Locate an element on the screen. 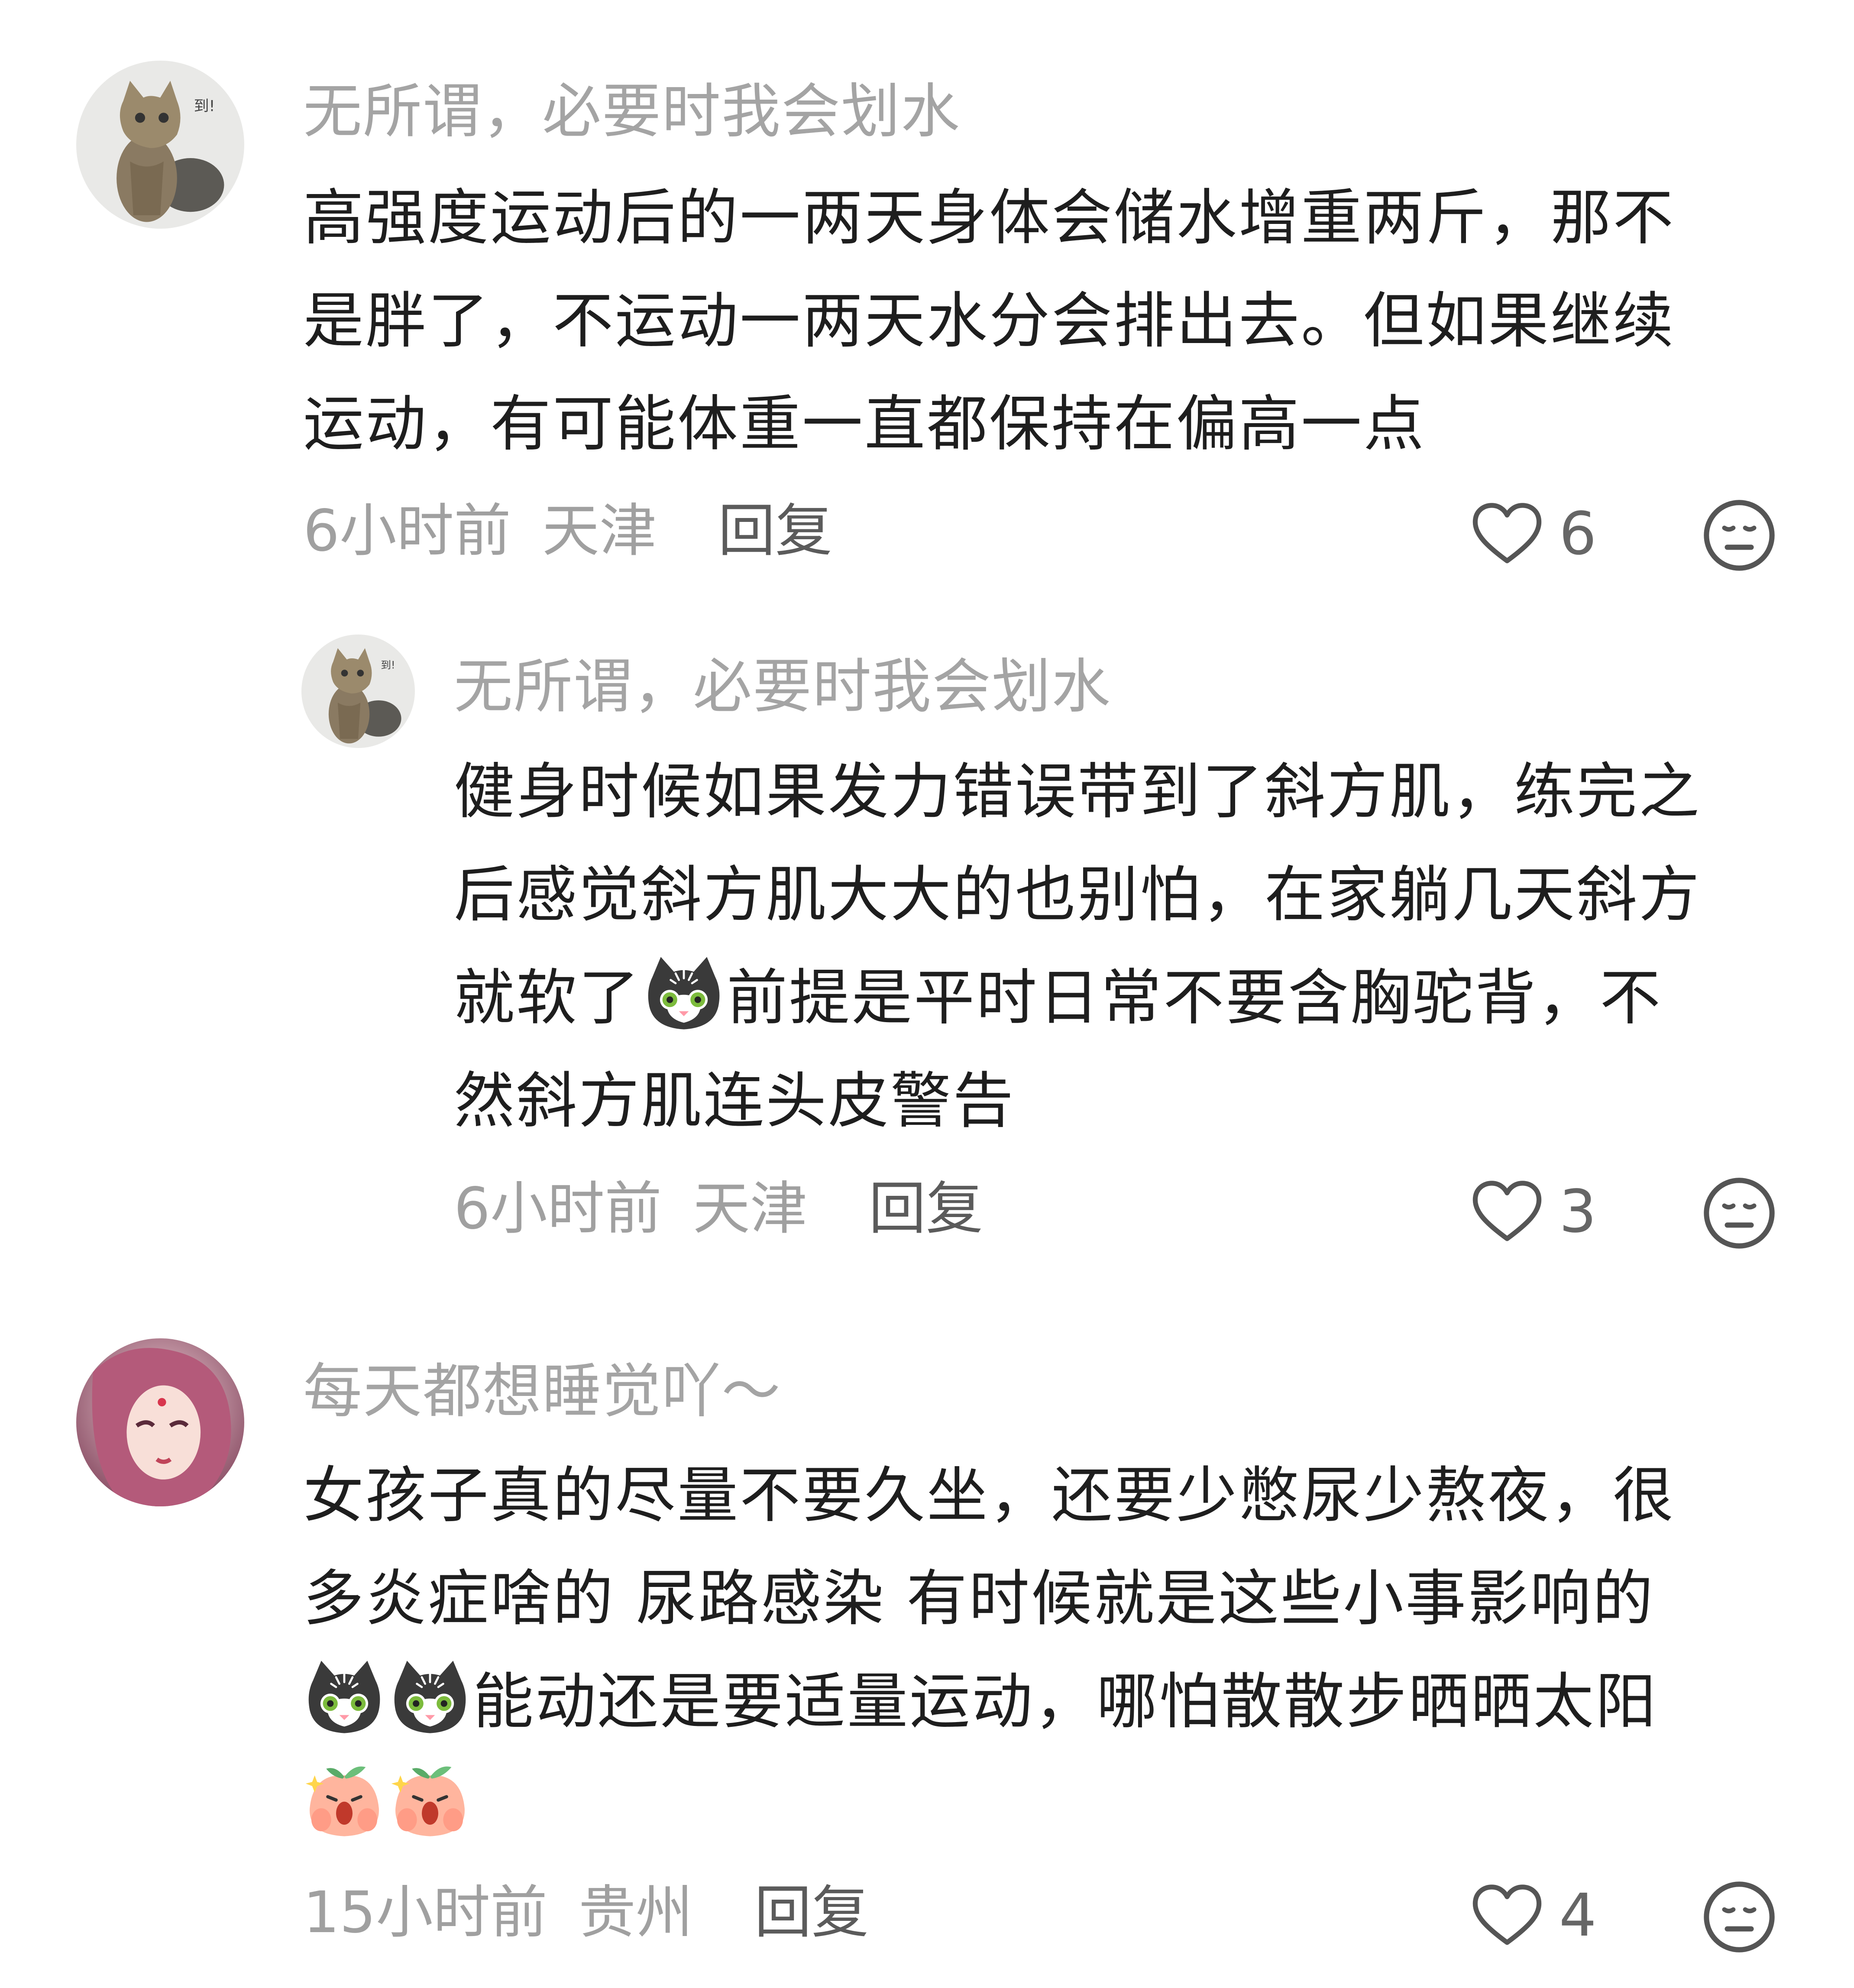 The image size is (1854, 1988). like-button: 6 is located at coordinates (1534, 533).